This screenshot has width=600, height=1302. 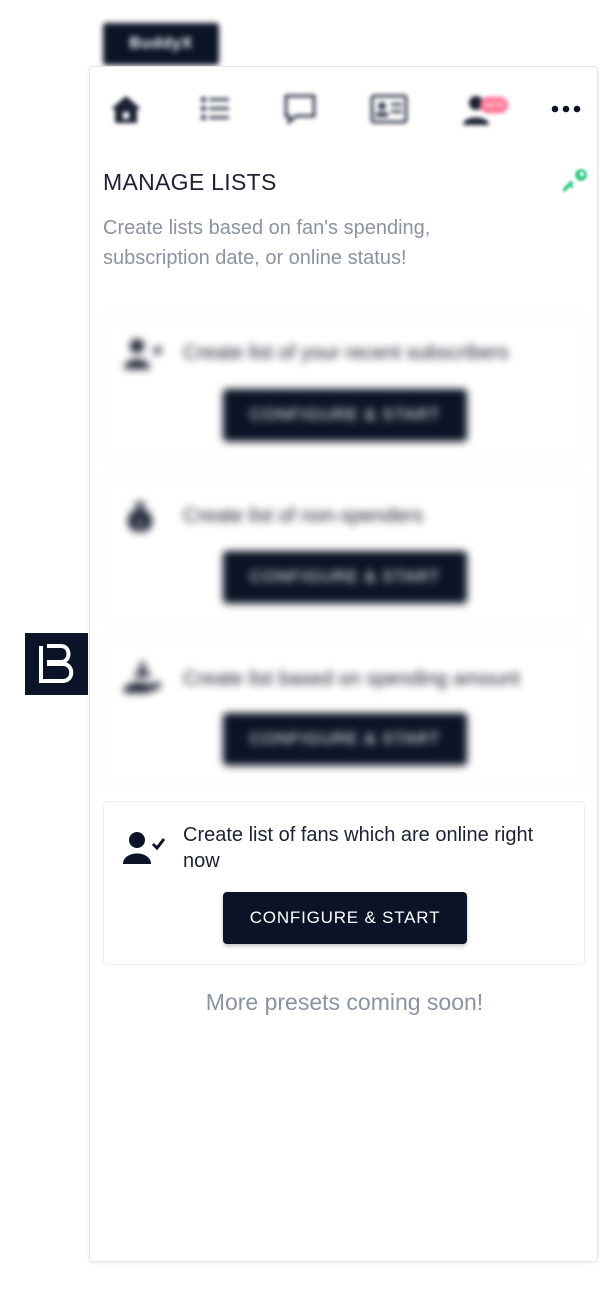 I want to click on preset-text: Create list of non-spenders, so click(x=303, y=516).